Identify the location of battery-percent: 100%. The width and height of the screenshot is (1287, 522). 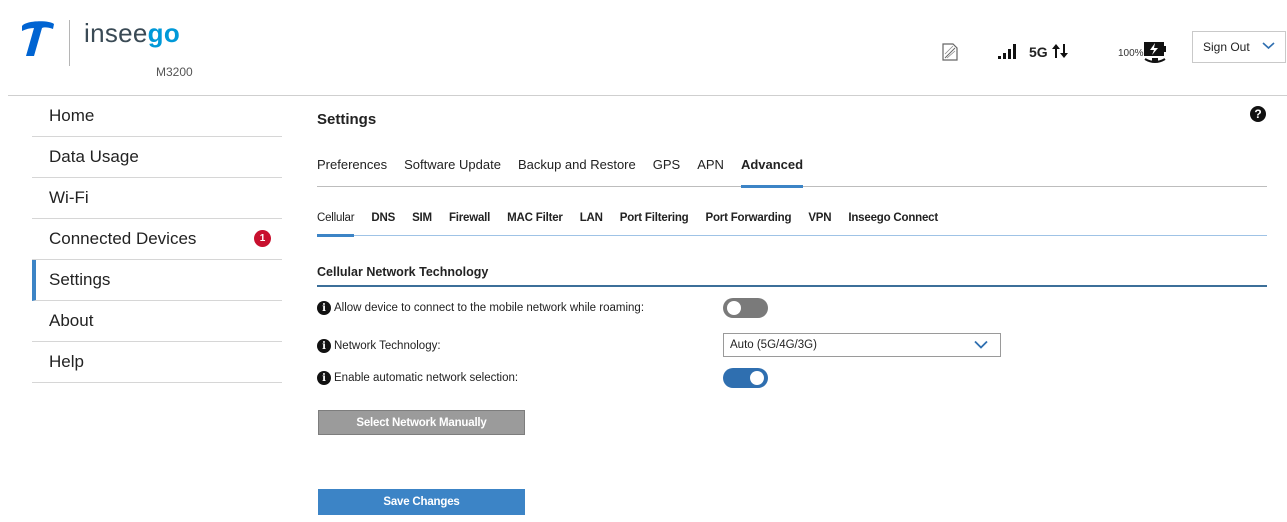
(1131, 53).